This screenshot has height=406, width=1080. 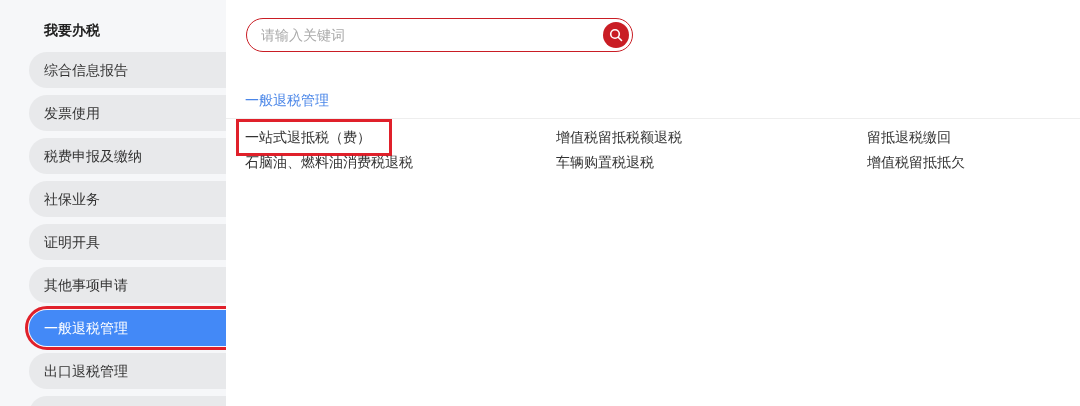 I want to click on search-icon, so click(x=616, y=35).